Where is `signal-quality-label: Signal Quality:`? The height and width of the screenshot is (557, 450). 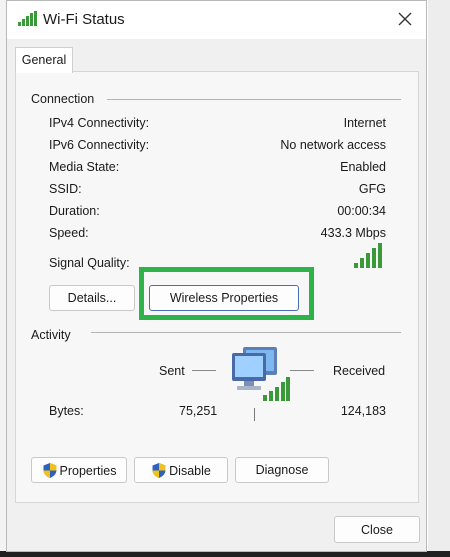
signal-quality-label: Signal Quality: is located at coordinates (89, 263).